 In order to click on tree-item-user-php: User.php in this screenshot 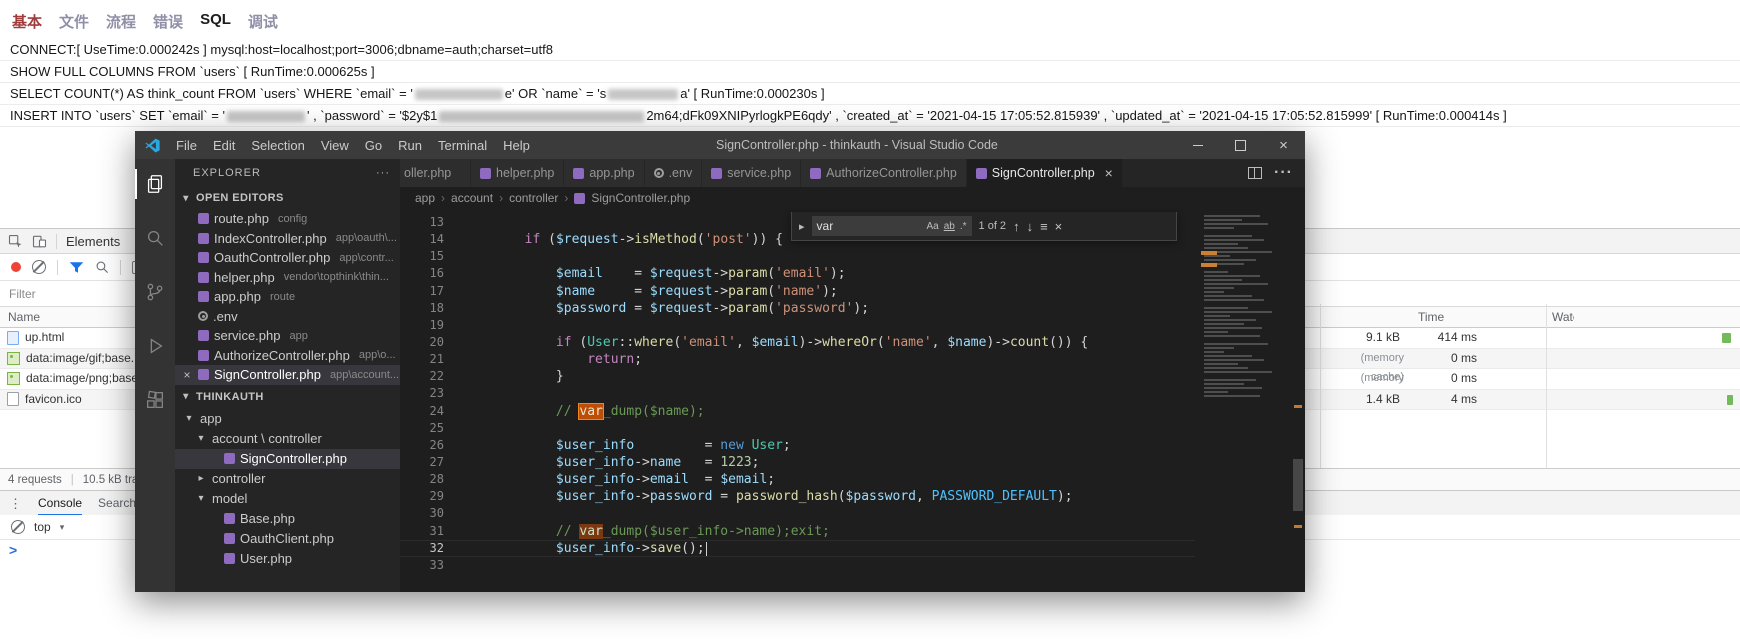, I will do `click(287, 559)`.